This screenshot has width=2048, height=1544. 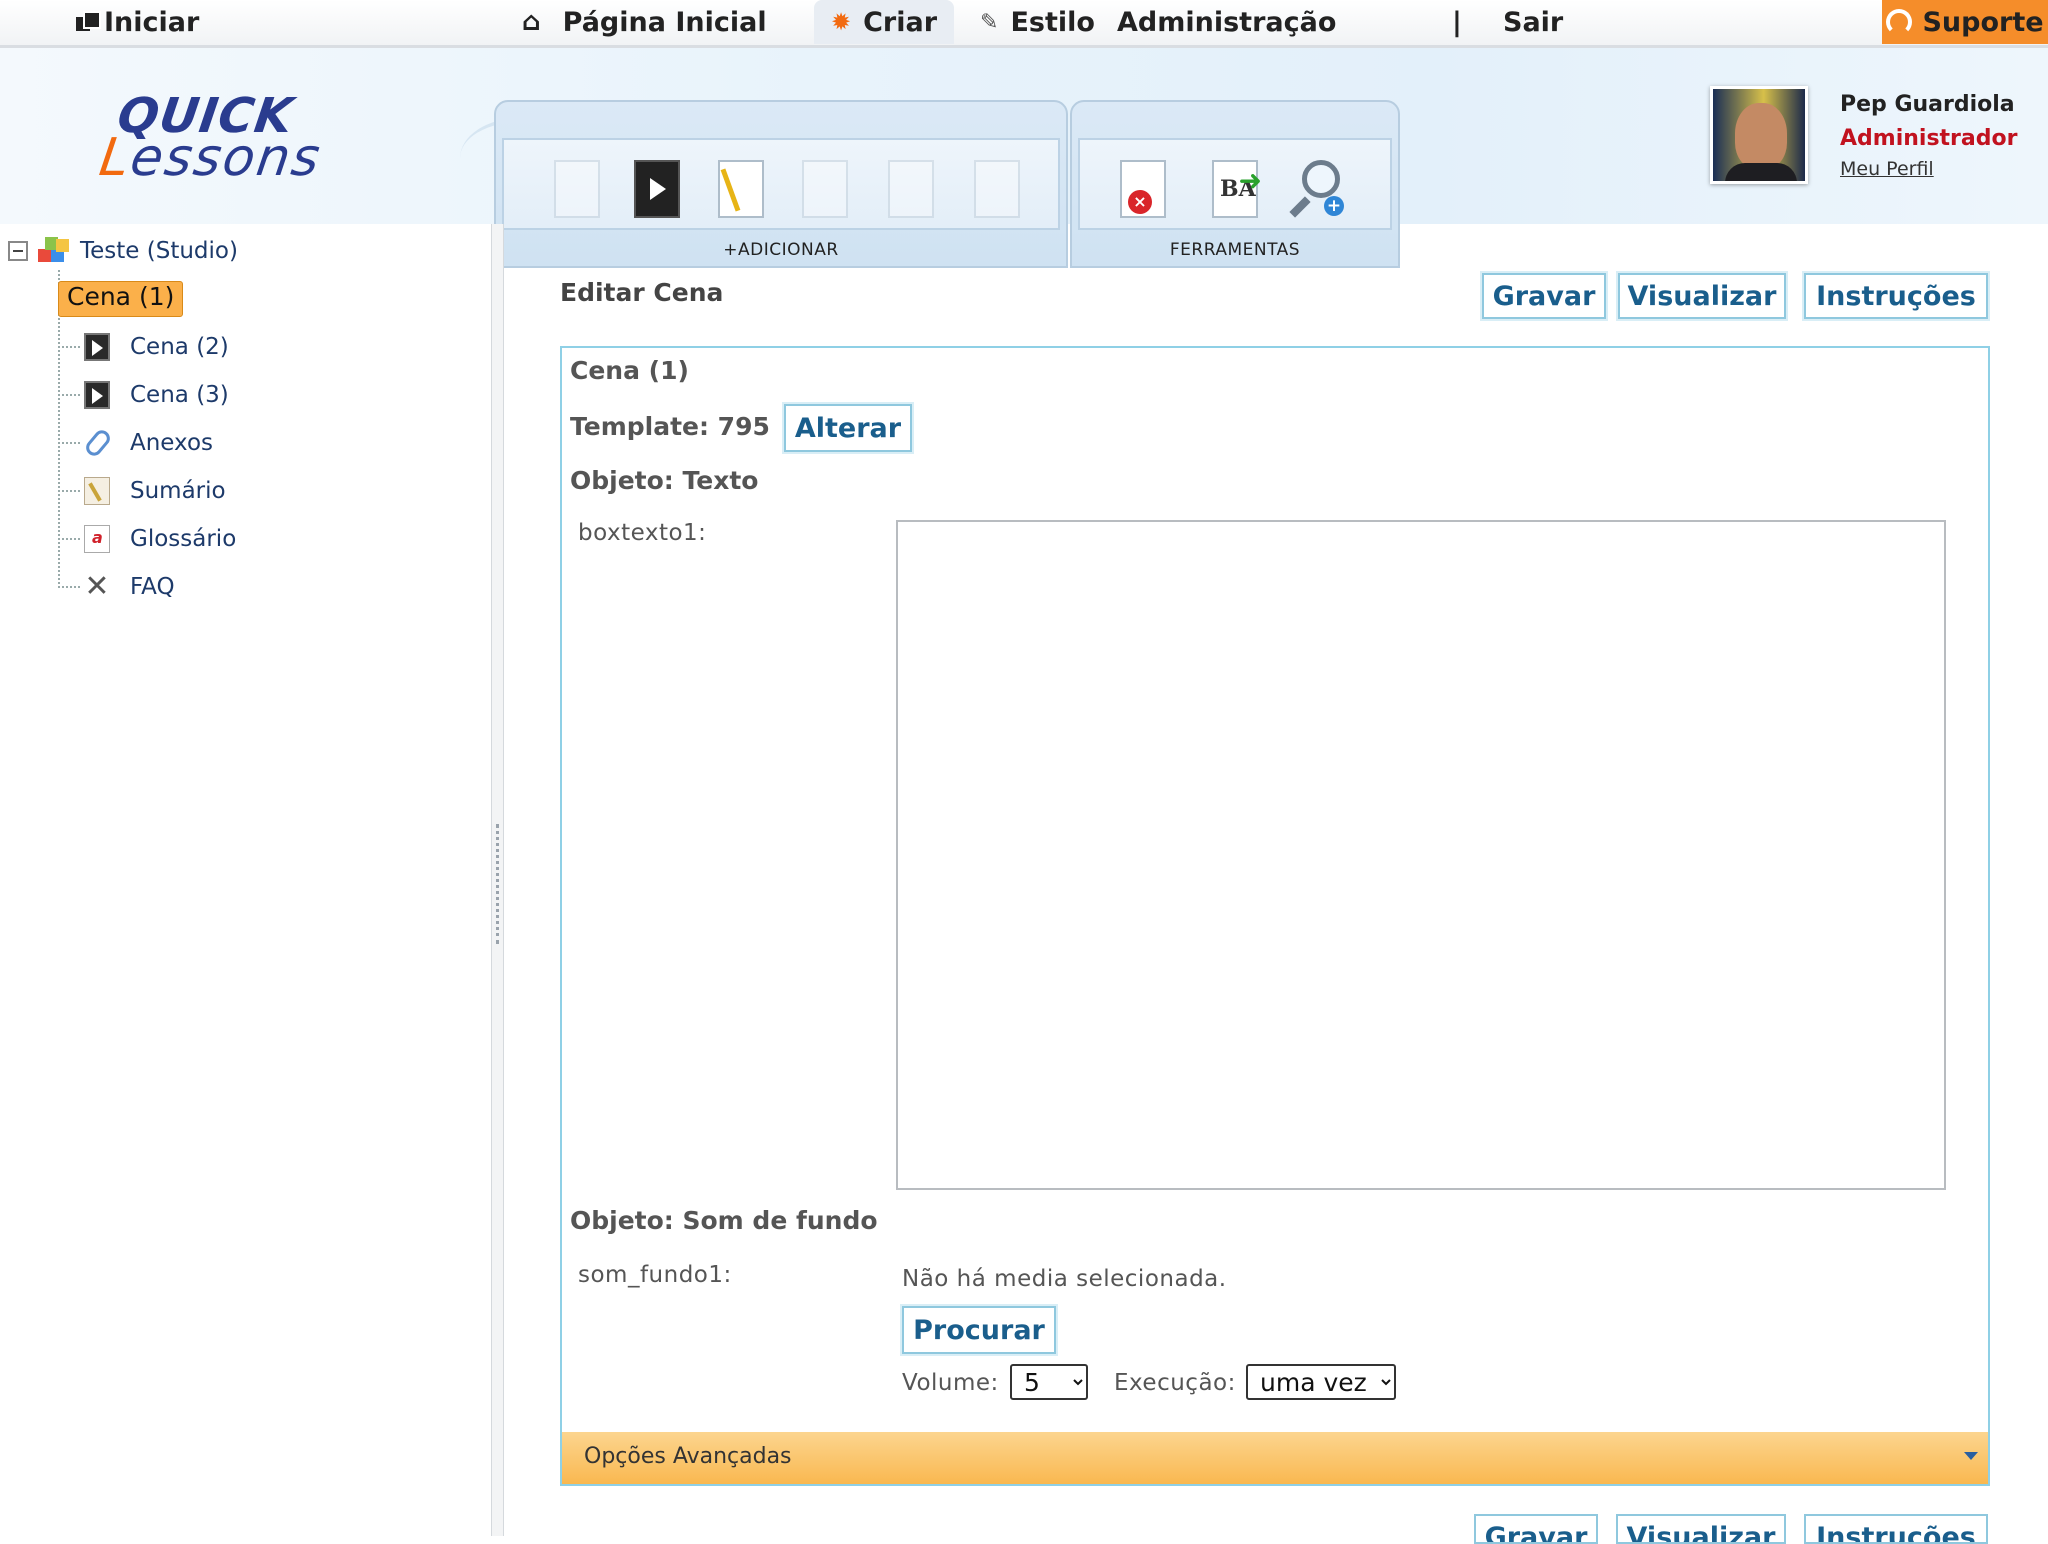 What do you see at coordinates (900, 22) in the screenshot?
I see `menu-criar-label: Criar` at bounding box center [900, 22].